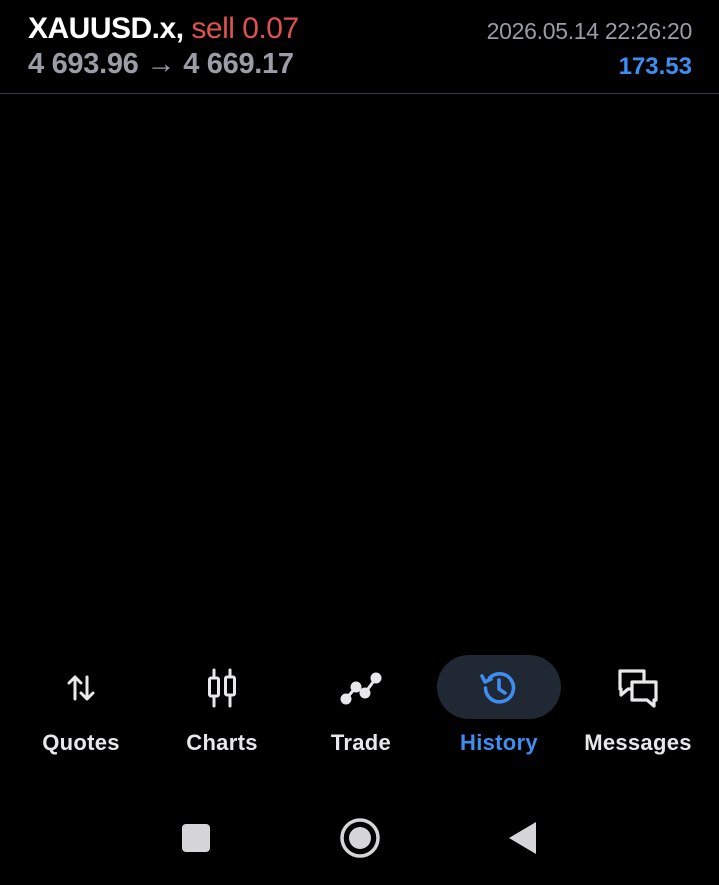 This screenshot has height=885, width=719. I want to click on tab-label: Charts, so click(222, 742).